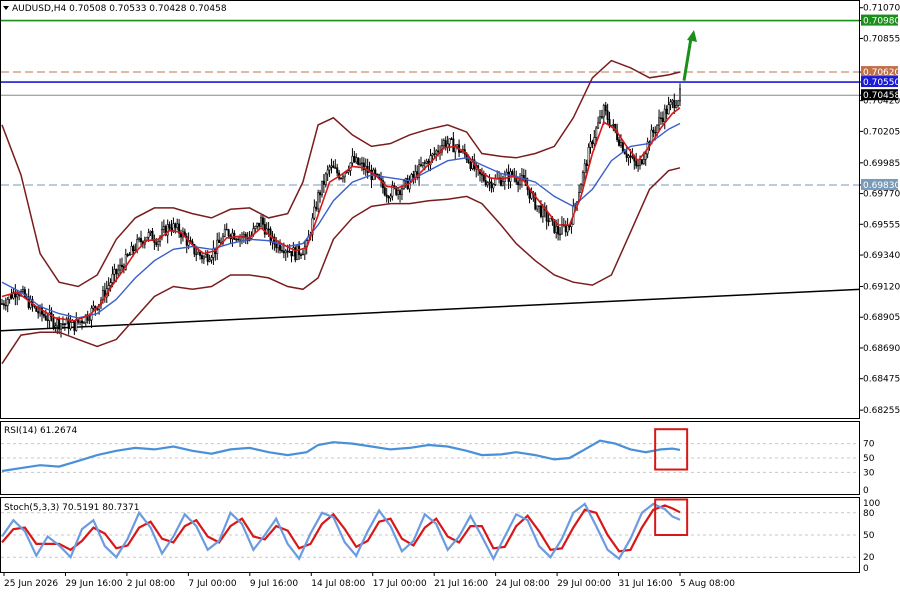  I want to click on time-tick-label: 31 Jul 16:00, so click(646, 584).